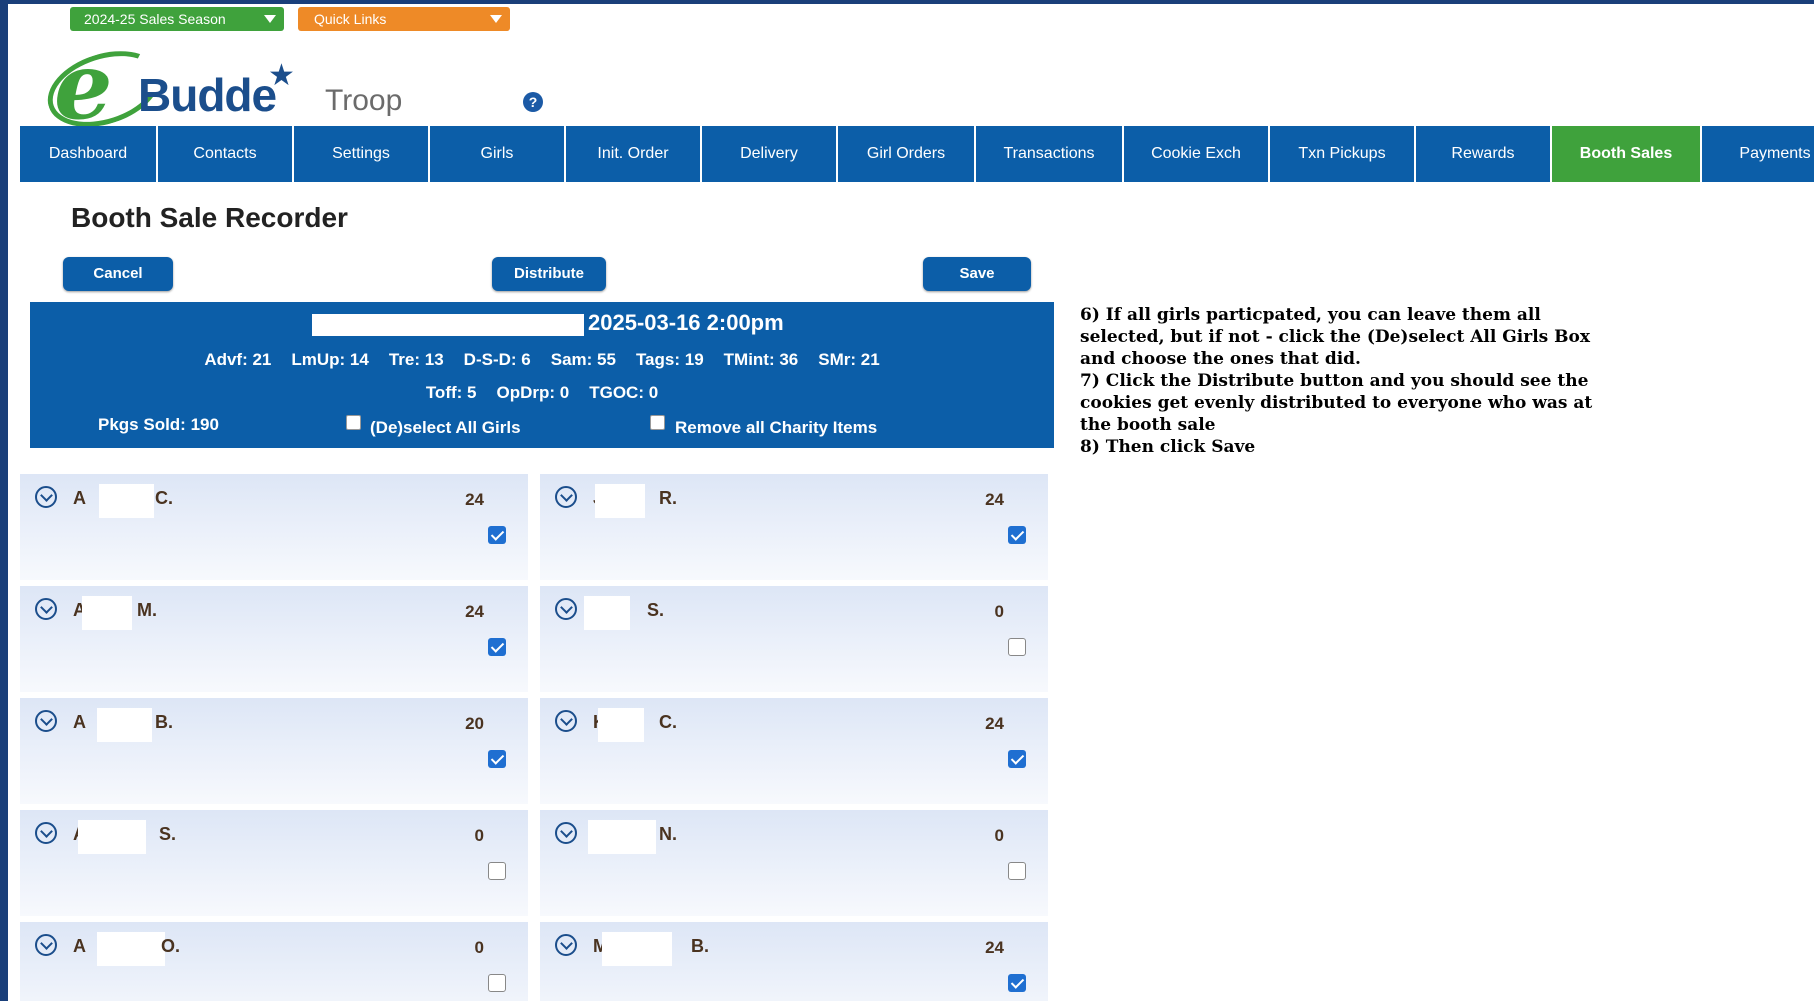 This screenshot has width=1814, height=1001. Describe the element at coordinates (907, 154) in the screenshot. I see `nav-tab-girl-orders: Girl Orders` at that location.